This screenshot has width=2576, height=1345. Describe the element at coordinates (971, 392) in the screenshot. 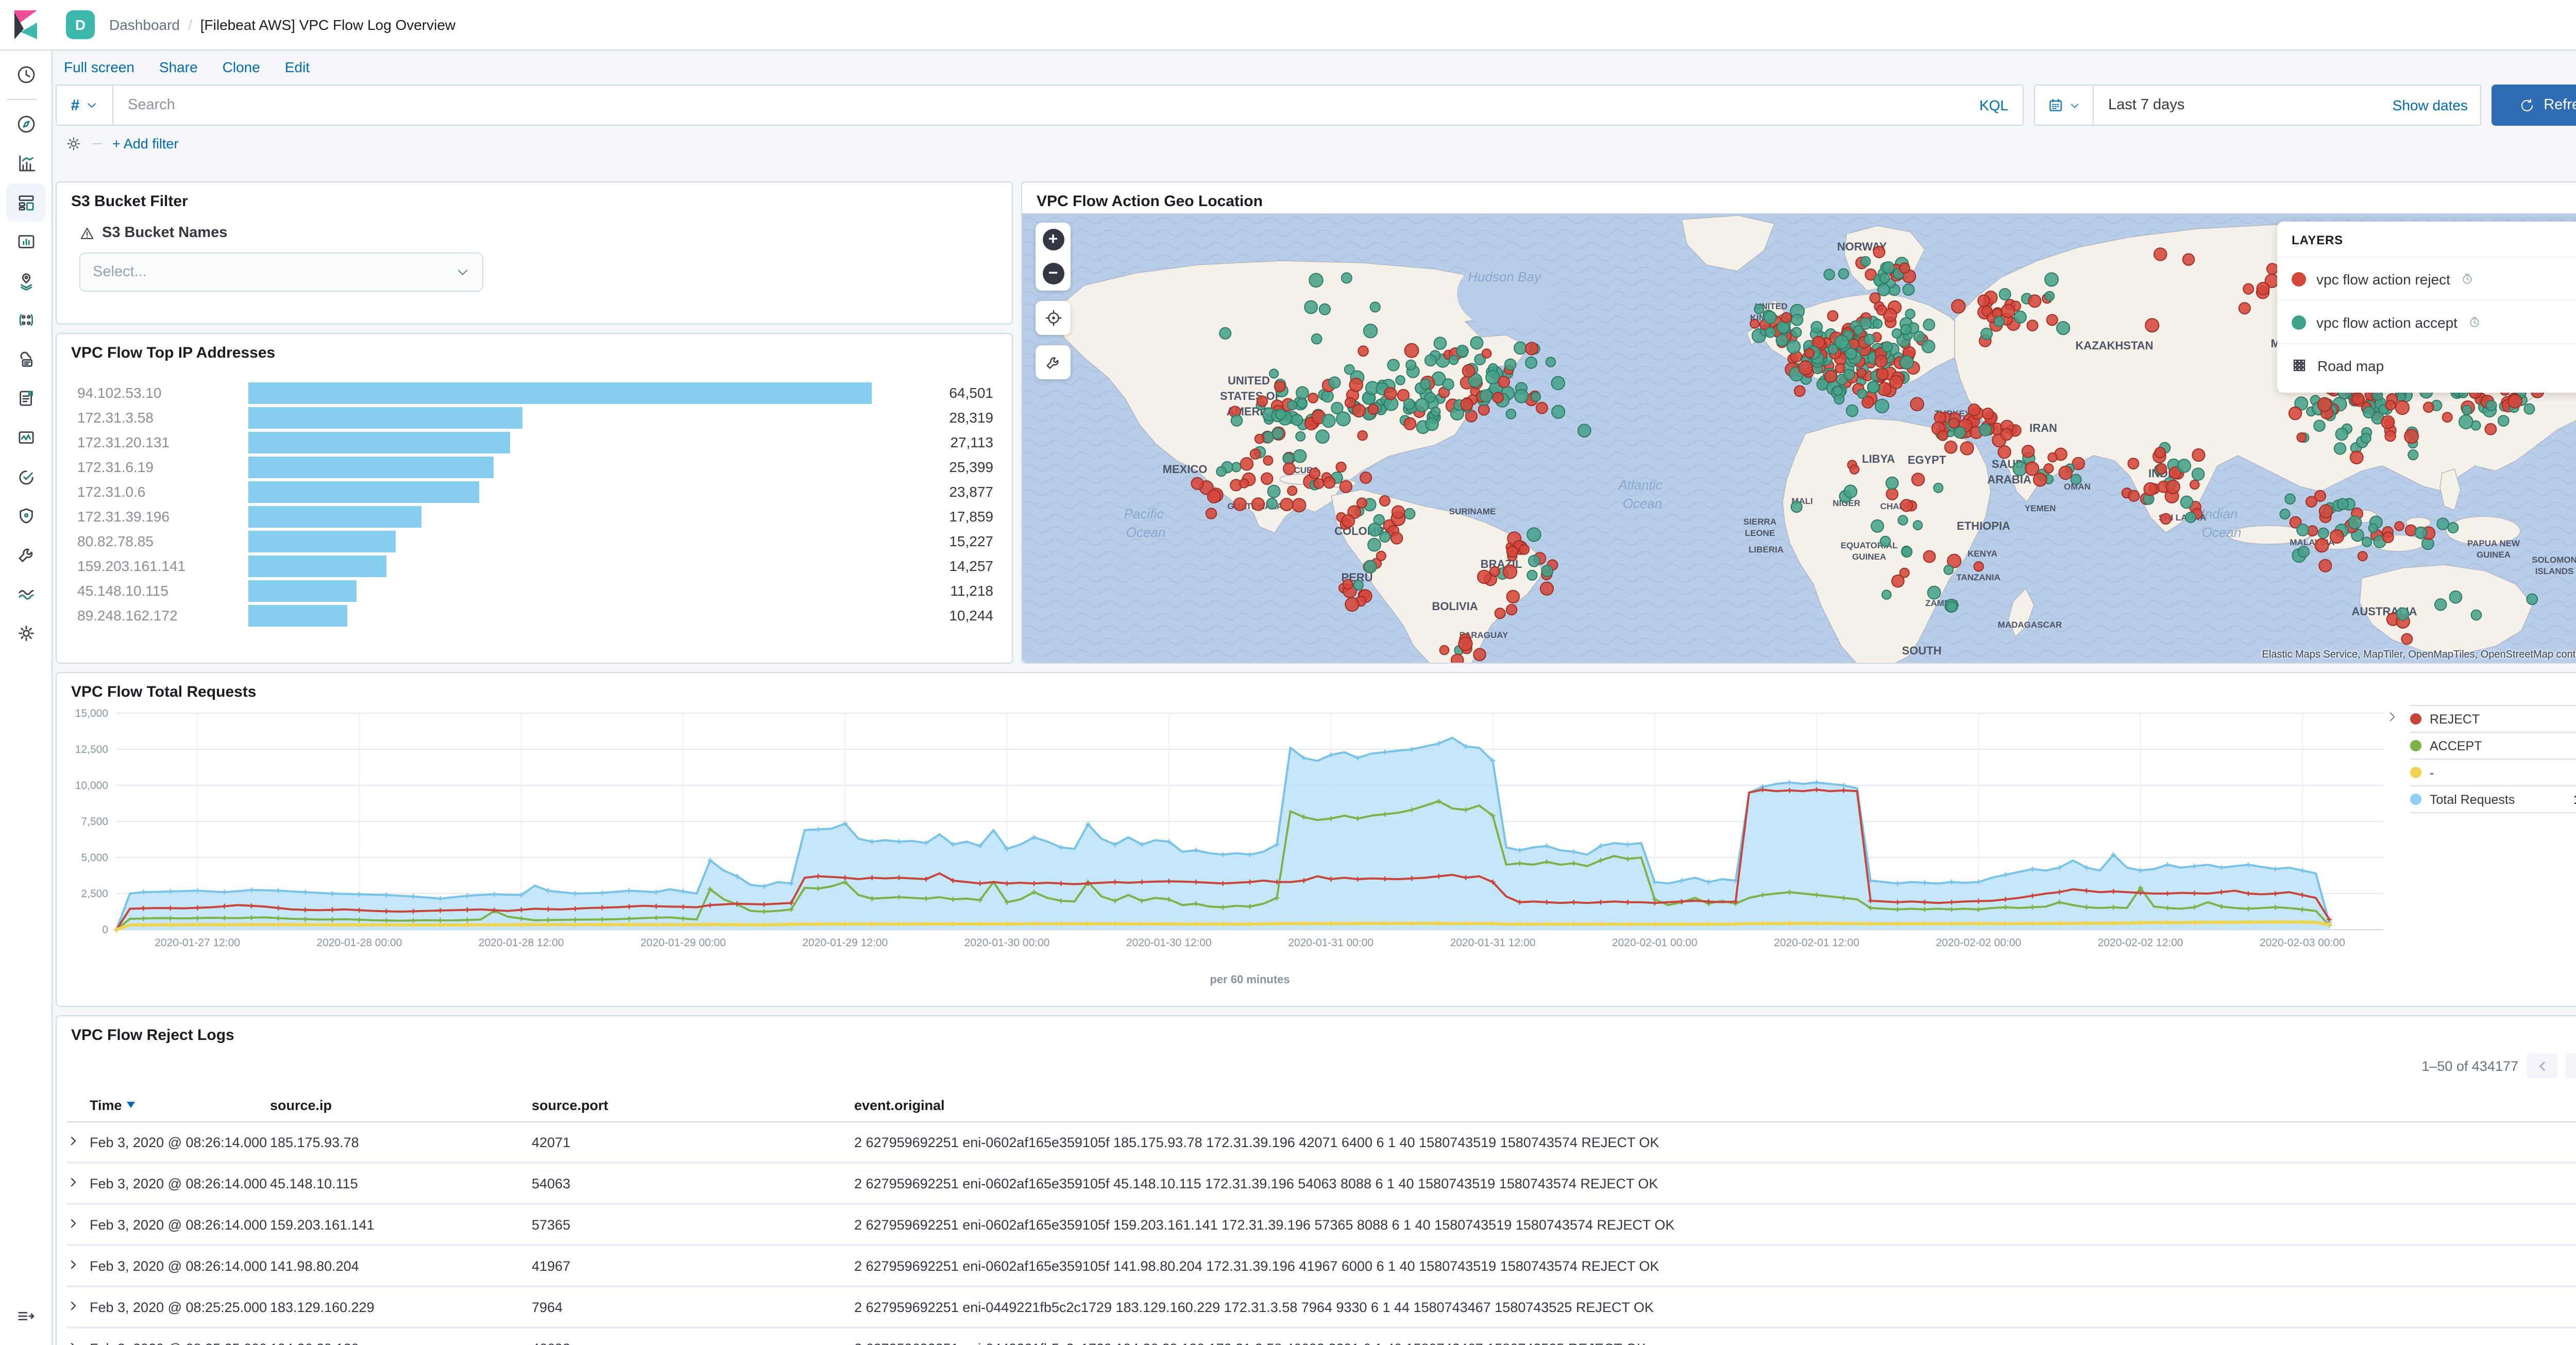

I see `bar-value: 64,501` at that location.